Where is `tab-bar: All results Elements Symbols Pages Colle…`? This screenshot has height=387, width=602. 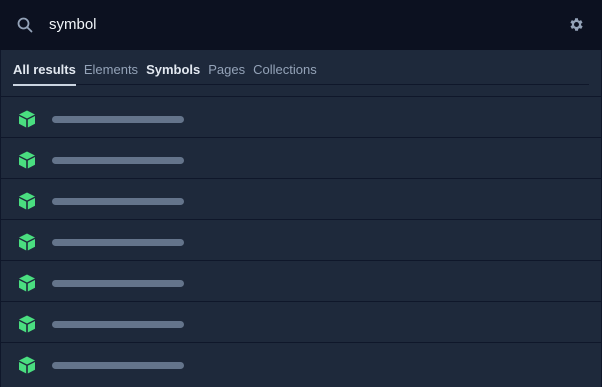 tab-bar: All results Elements Symbols Pages Colle… is located at coordinates (301, 68).